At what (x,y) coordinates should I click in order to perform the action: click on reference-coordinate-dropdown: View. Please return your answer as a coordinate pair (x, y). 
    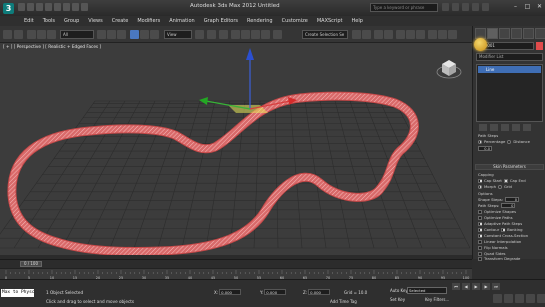
    Looking at the image, I should click on (178, 34).